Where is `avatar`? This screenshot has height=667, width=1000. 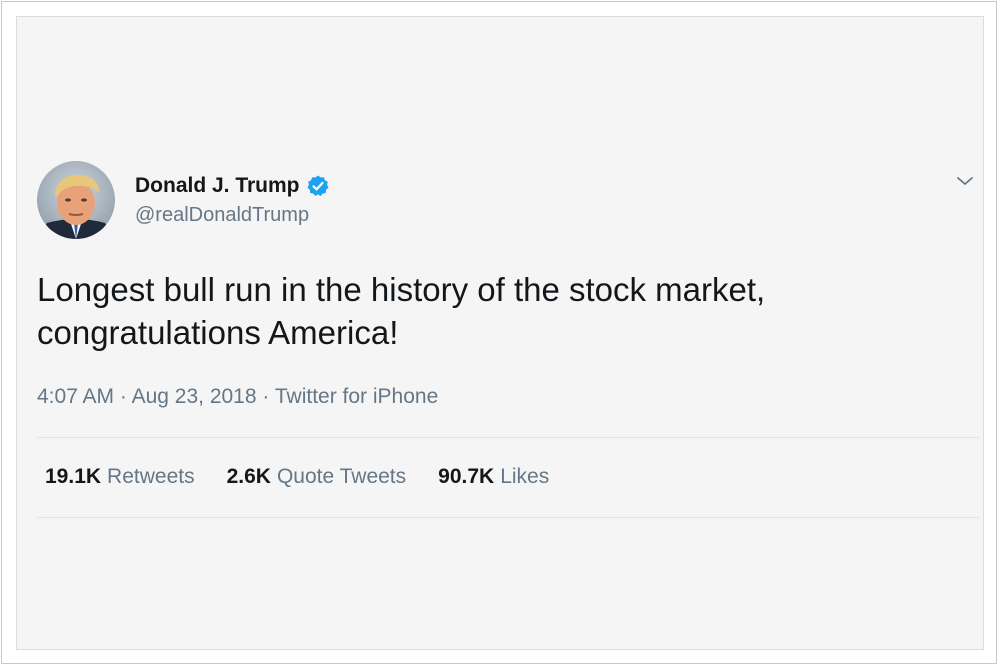
avatar is located at coordinates (76, 200).